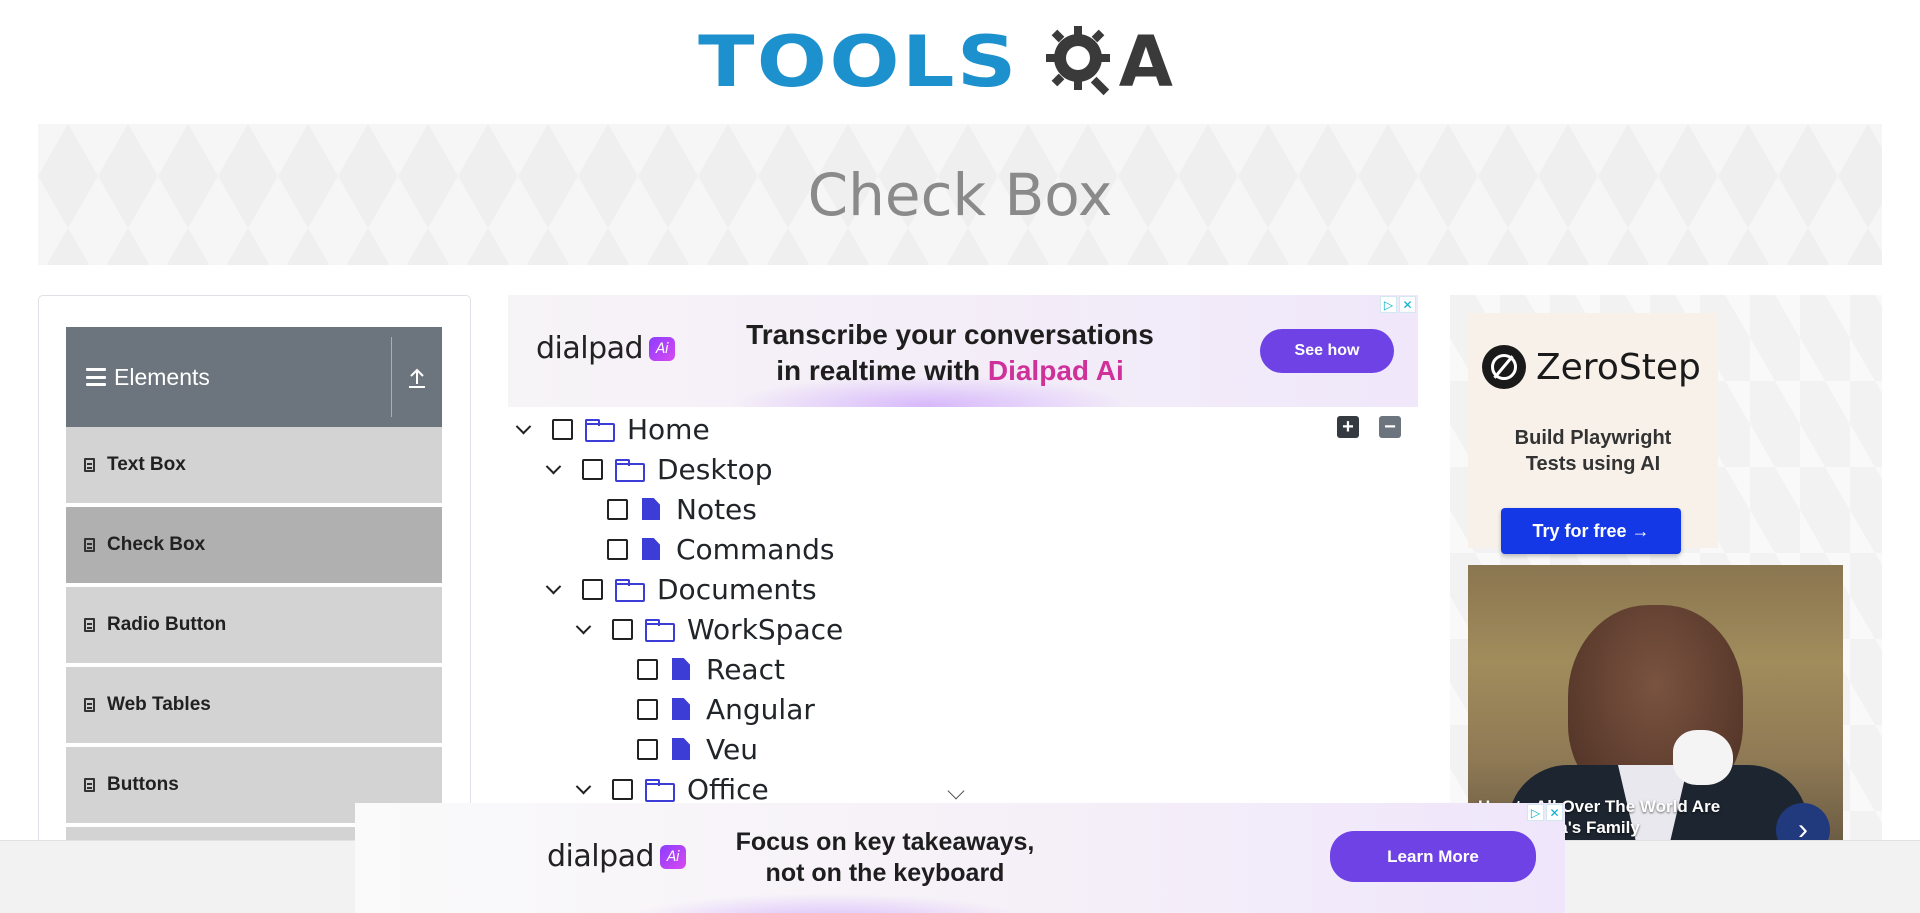 The width and height of the screenshot is (1920, 913). What do you see at coordinates (159, 704) in the screenshot?
I see `sidebar-item-label: Web Tables` at bounding box center [159, 704].